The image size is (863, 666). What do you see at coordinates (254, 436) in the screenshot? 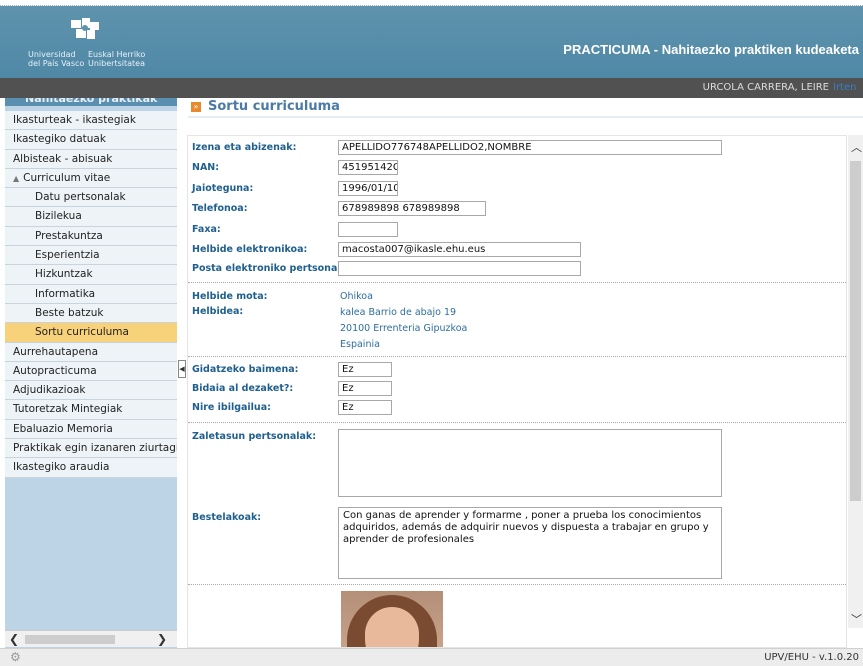
I see `hobbies-label: Zaletasun pertsonalak:` at bounding box center [254, 436].